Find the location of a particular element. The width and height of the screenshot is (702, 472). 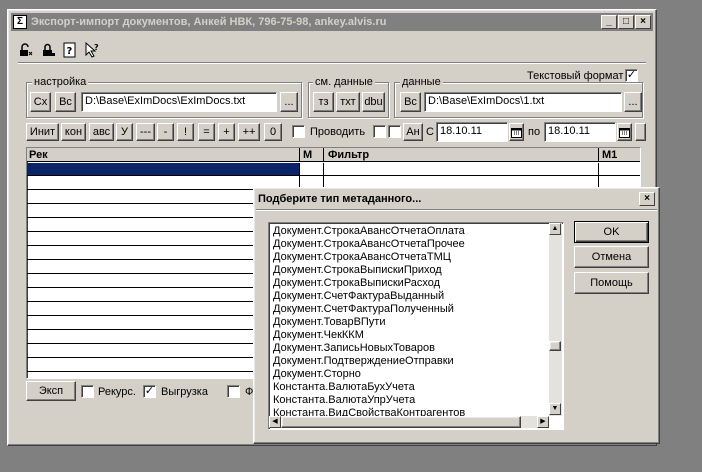

export-button: Эксп is located at coordinates (51, 391).